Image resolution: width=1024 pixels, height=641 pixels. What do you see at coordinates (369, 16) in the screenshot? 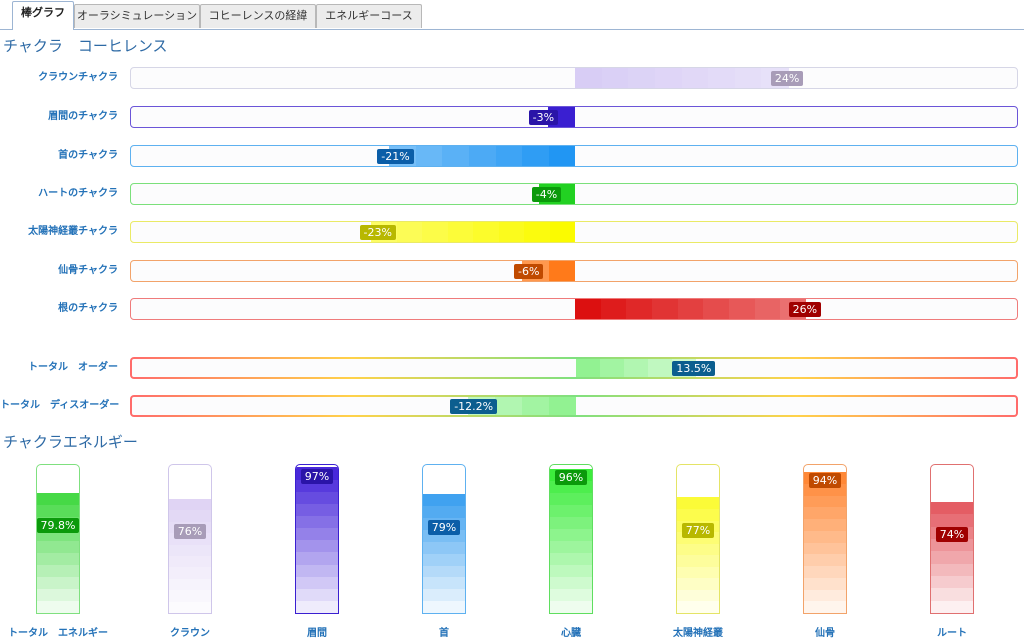
I see `tab-energy-course: エネルギーコース` at bounding box center [369, 16].